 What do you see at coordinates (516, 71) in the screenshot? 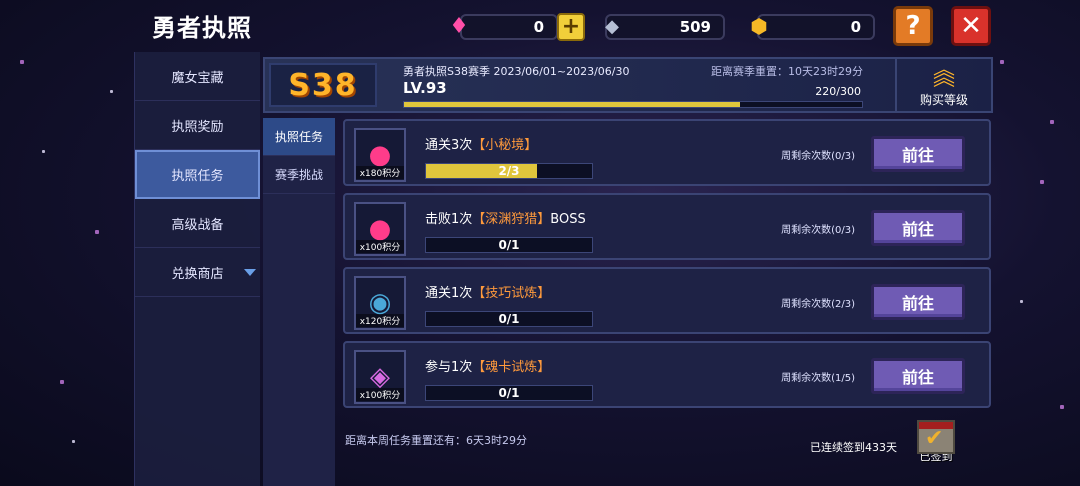
I see `season-name: 勇者执照S38赛季 2023/06/01~2023/06/30` at bounding box center [516, 71].